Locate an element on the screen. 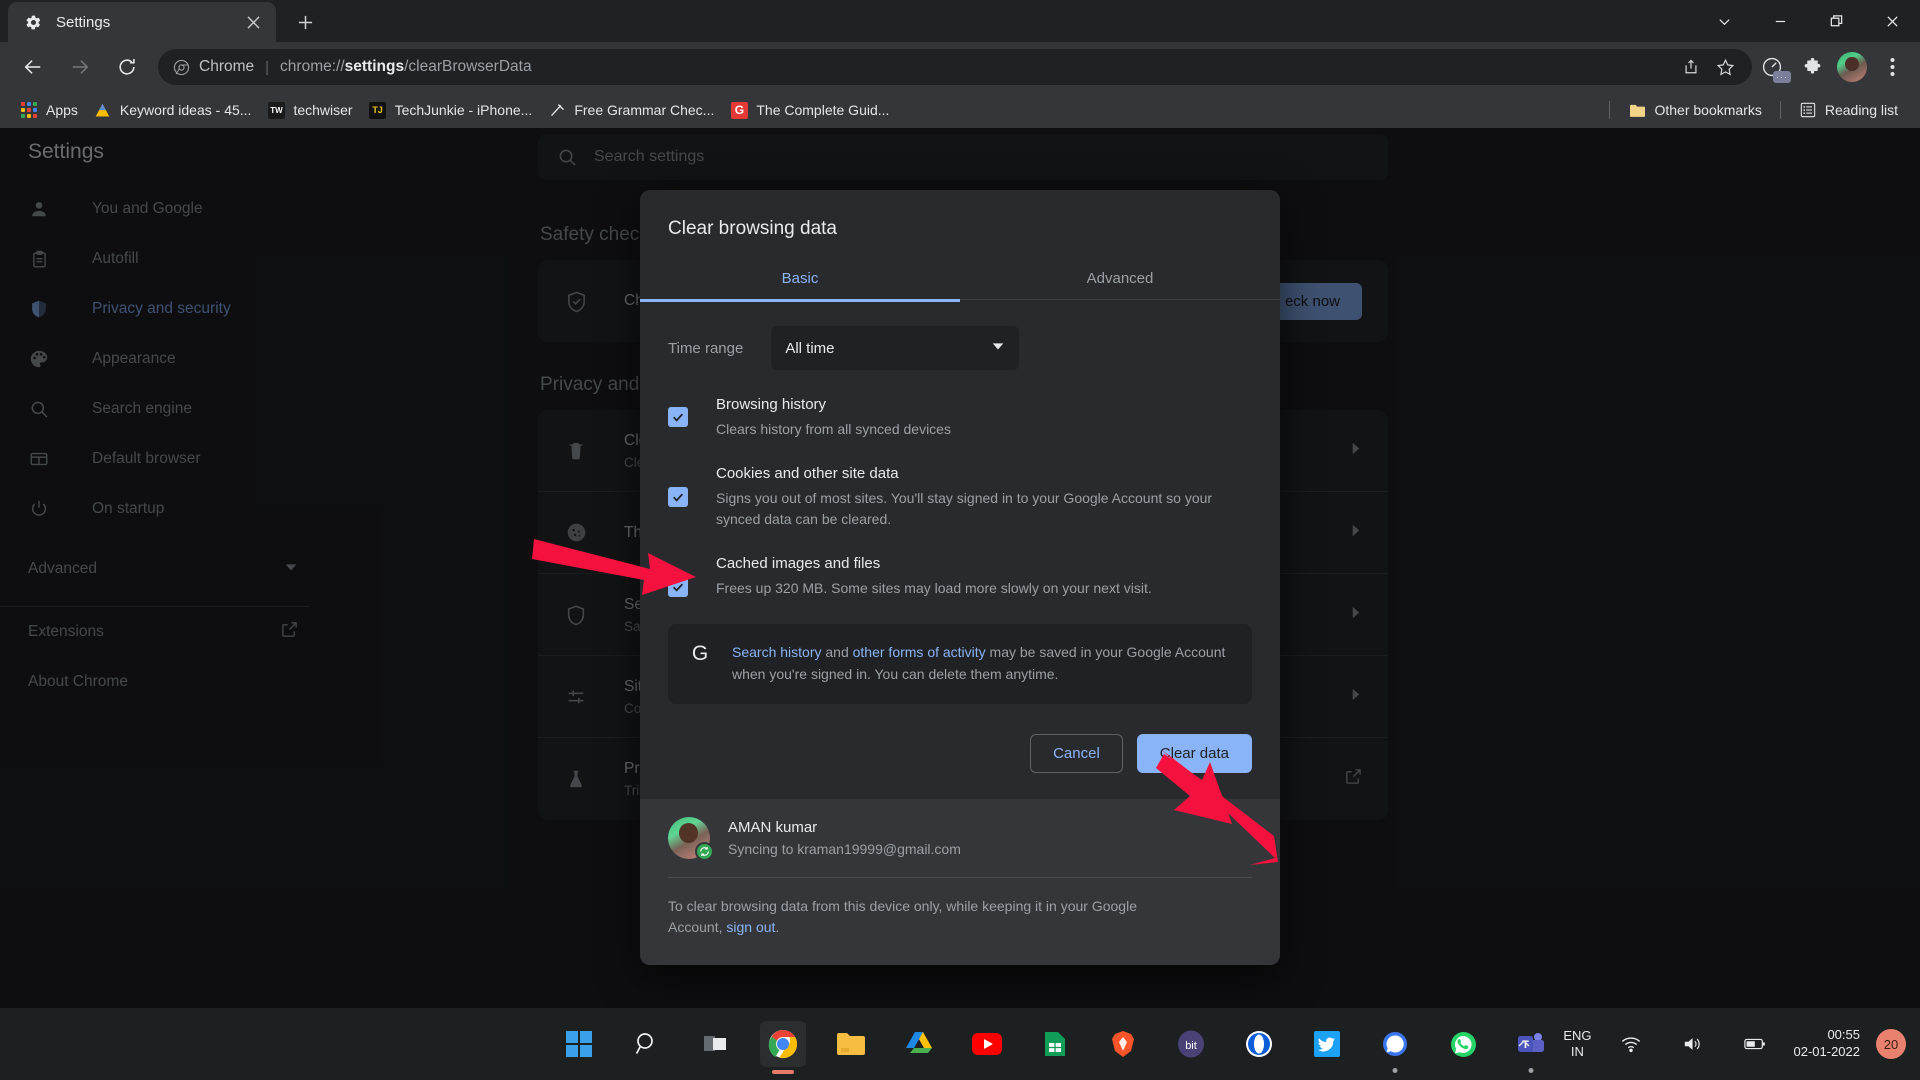 Image resolution: width=1920 pixels, height=1080 pixels. star-icon is located at coordinates (1725, 67).